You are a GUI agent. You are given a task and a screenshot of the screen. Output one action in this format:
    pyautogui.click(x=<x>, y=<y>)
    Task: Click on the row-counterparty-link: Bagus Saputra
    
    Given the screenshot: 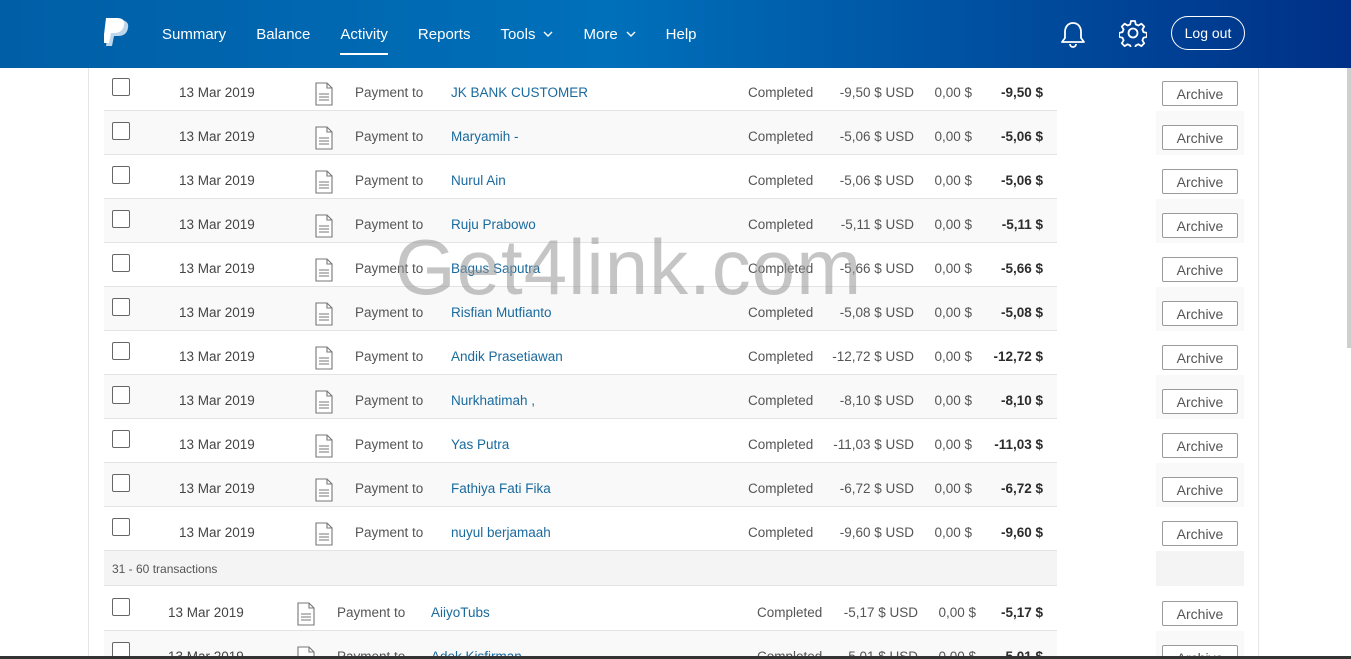 What is the action you would take?
    pyautogui.click(x=495, y=268)
    